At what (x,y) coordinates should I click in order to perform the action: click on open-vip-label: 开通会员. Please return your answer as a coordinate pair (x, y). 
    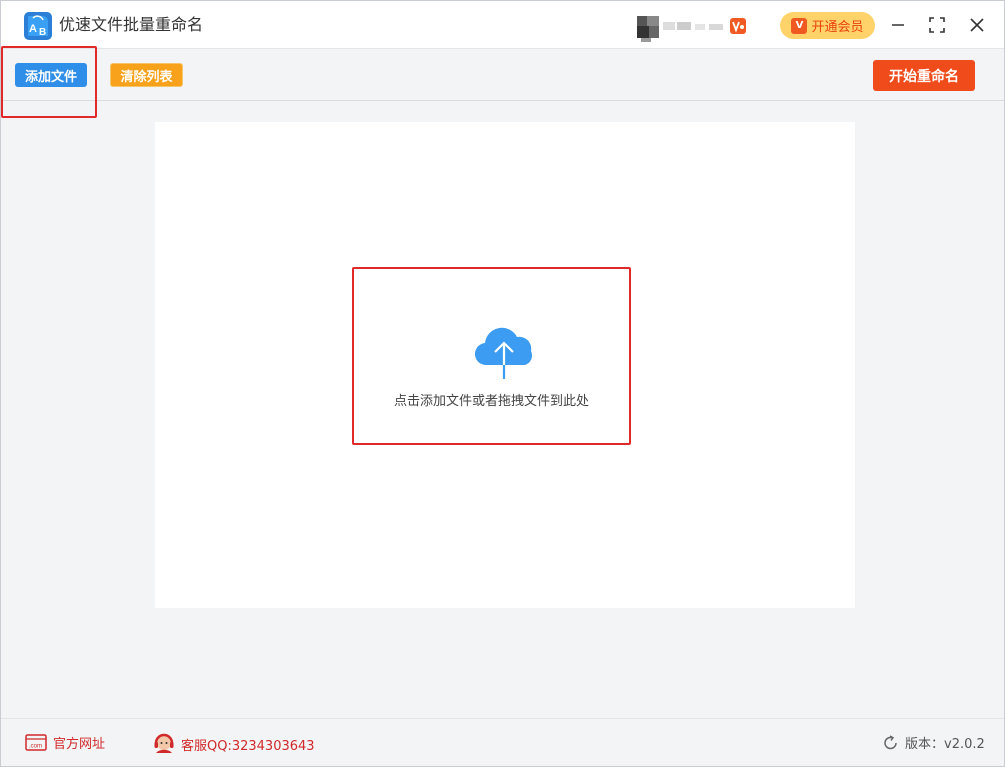
    Looking at the image, I should click on (837, 27).